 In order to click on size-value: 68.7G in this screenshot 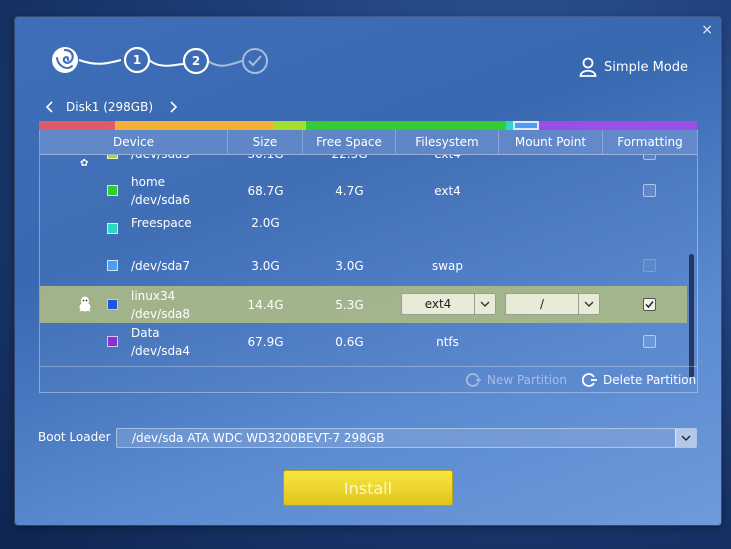, I will do `click(265, 190)`.